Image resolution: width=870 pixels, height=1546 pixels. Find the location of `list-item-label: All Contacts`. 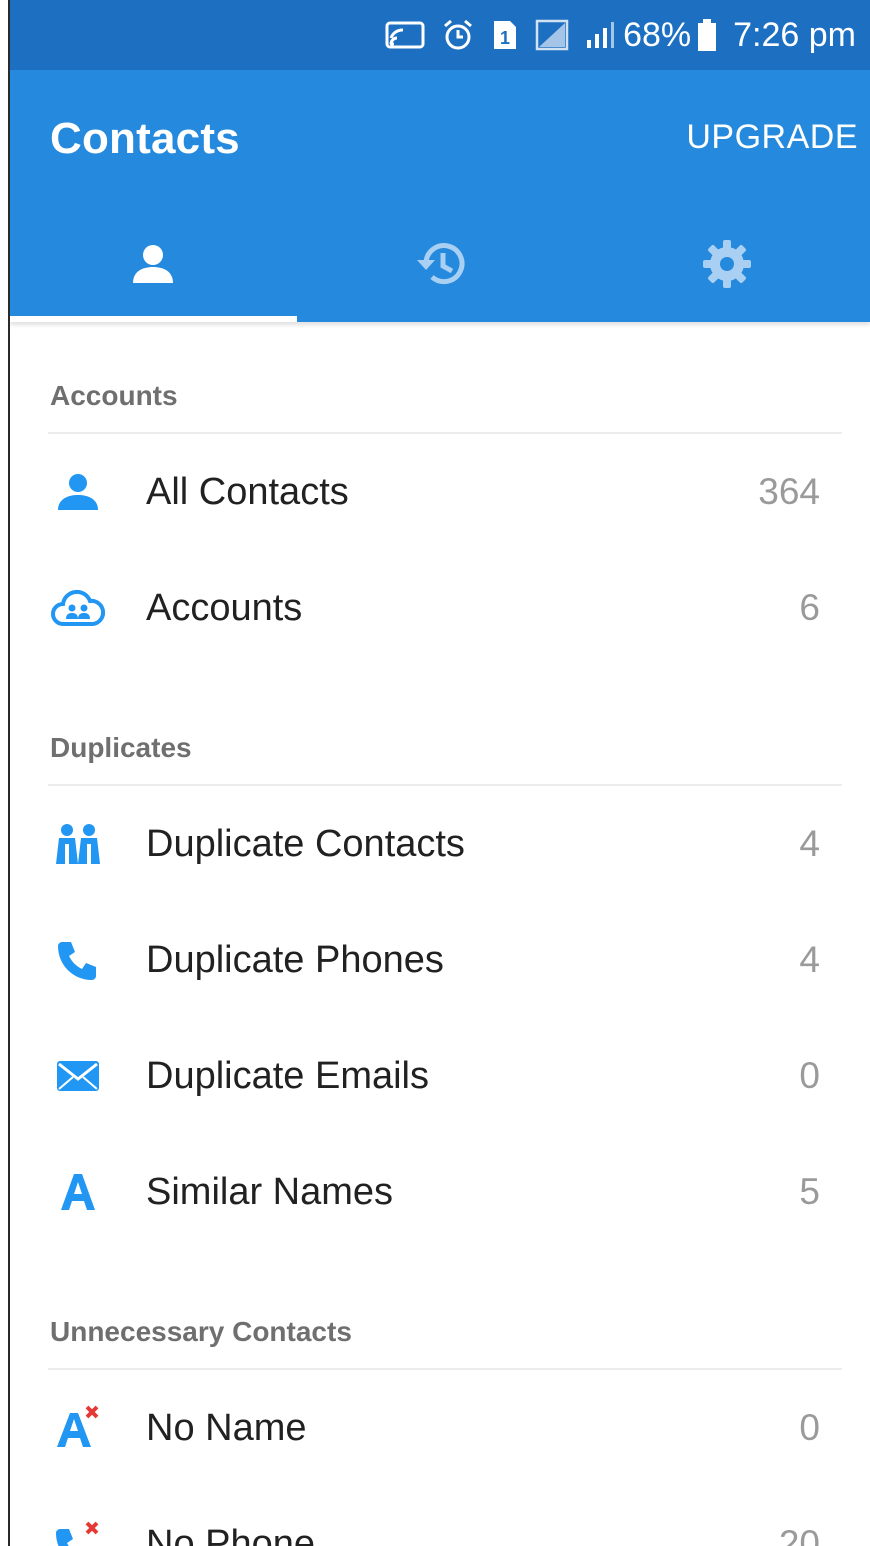

list-item-label: All Contacts is located at coordinates (247, 491).